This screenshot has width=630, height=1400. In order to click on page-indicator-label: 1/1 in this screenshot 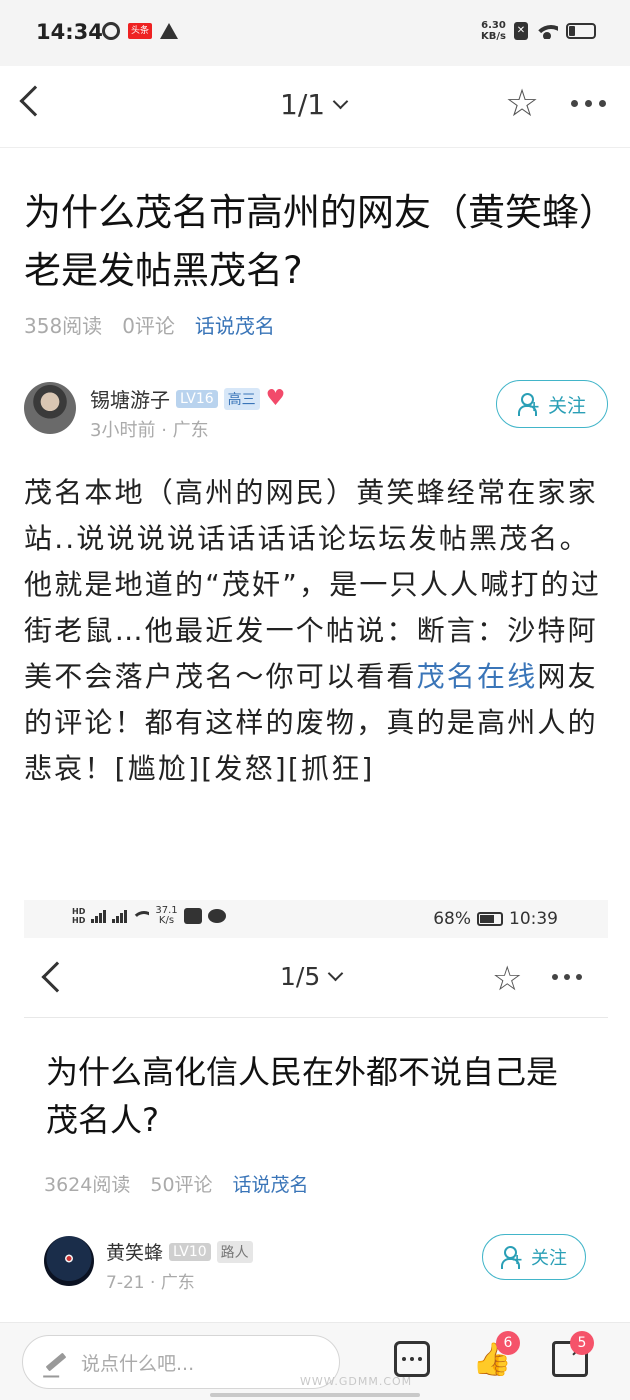, I will do `click(303, 104)`.